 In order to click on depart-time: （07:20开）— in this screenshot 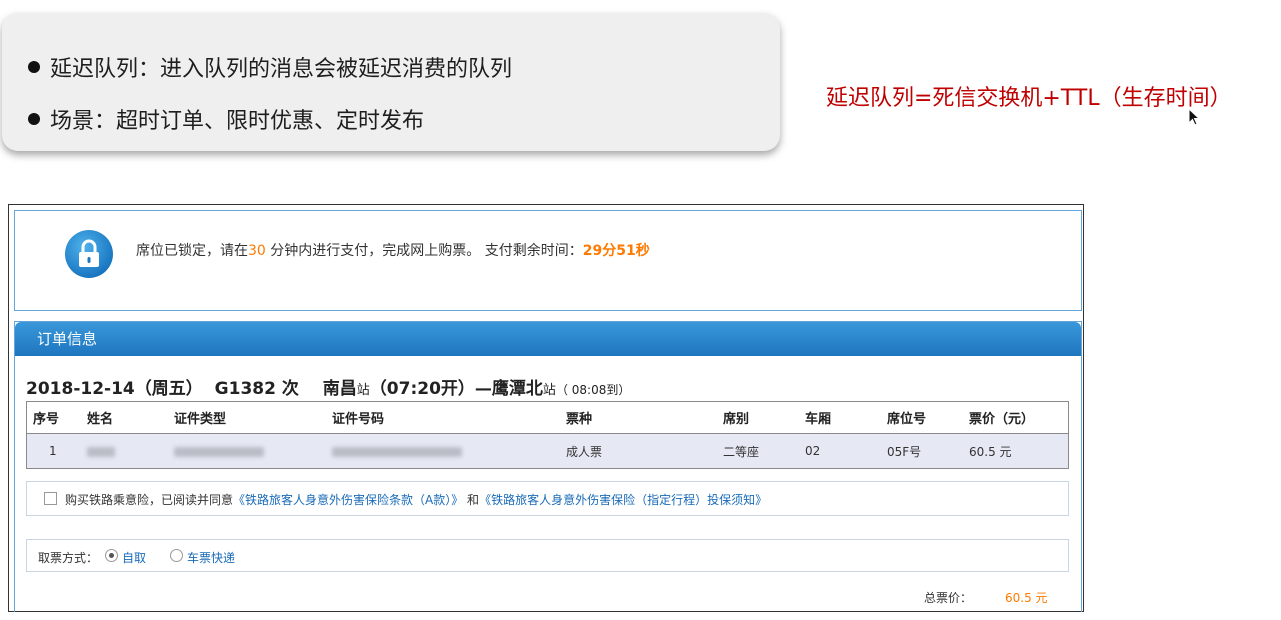, I will do `click(430, 389)`.